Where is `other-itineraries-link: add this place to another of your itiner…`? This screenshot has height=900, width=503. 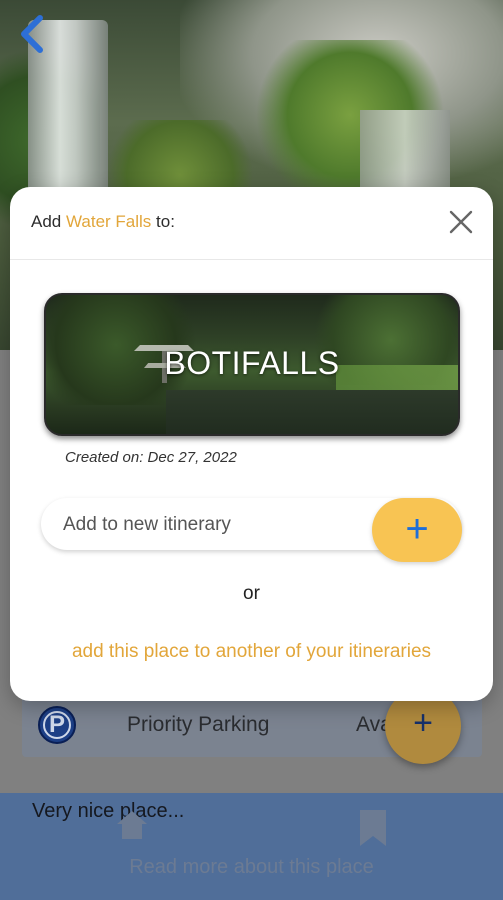
other-itineraries-link: add this place to another of your itiner… is located at coordinates (251, 652).